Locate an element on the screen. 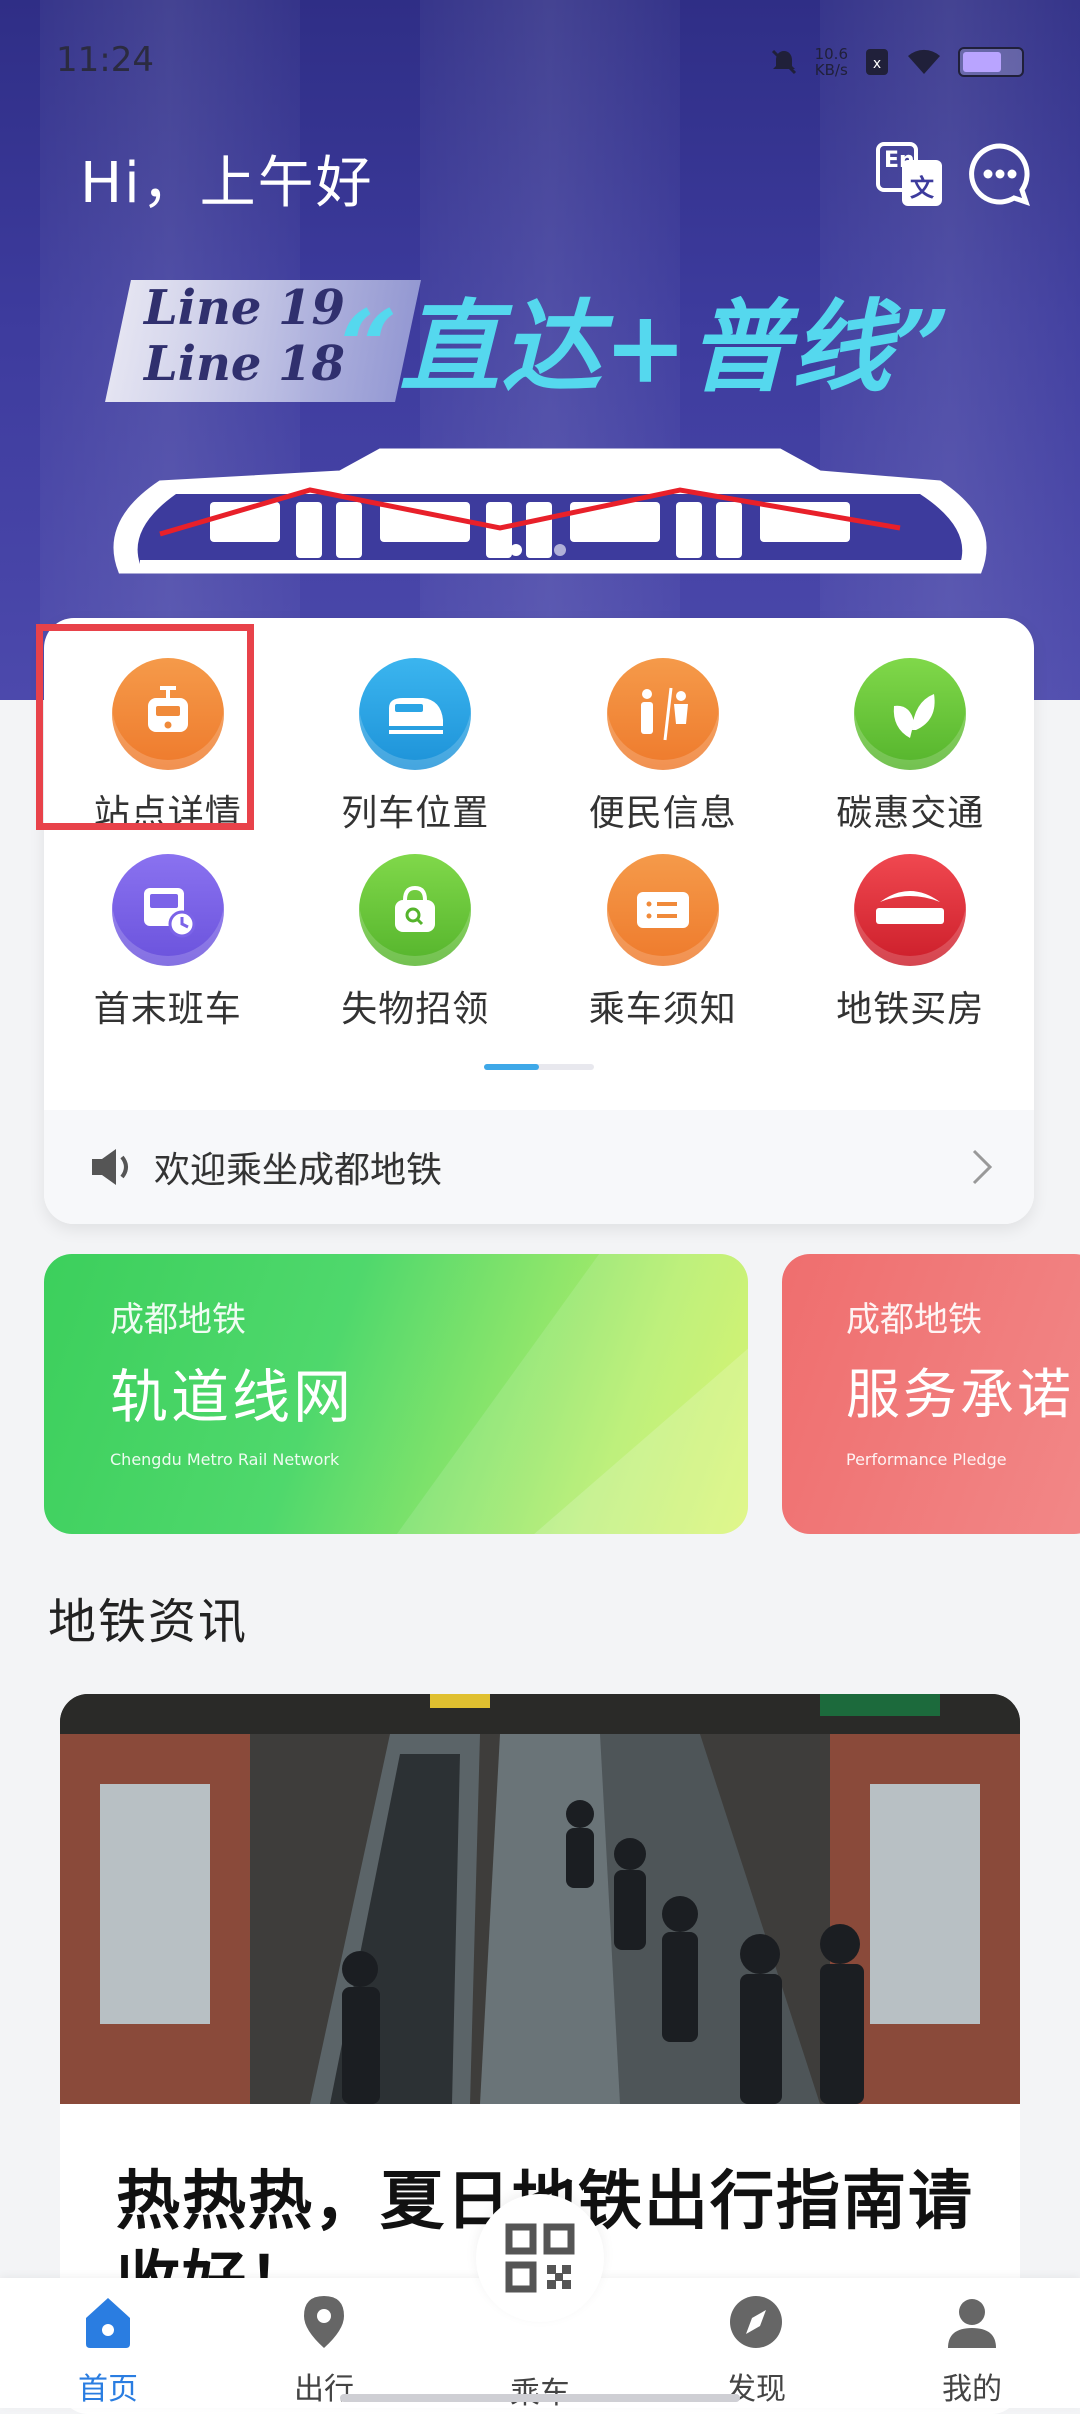  train-illustration is located at coordinates (550, 511).